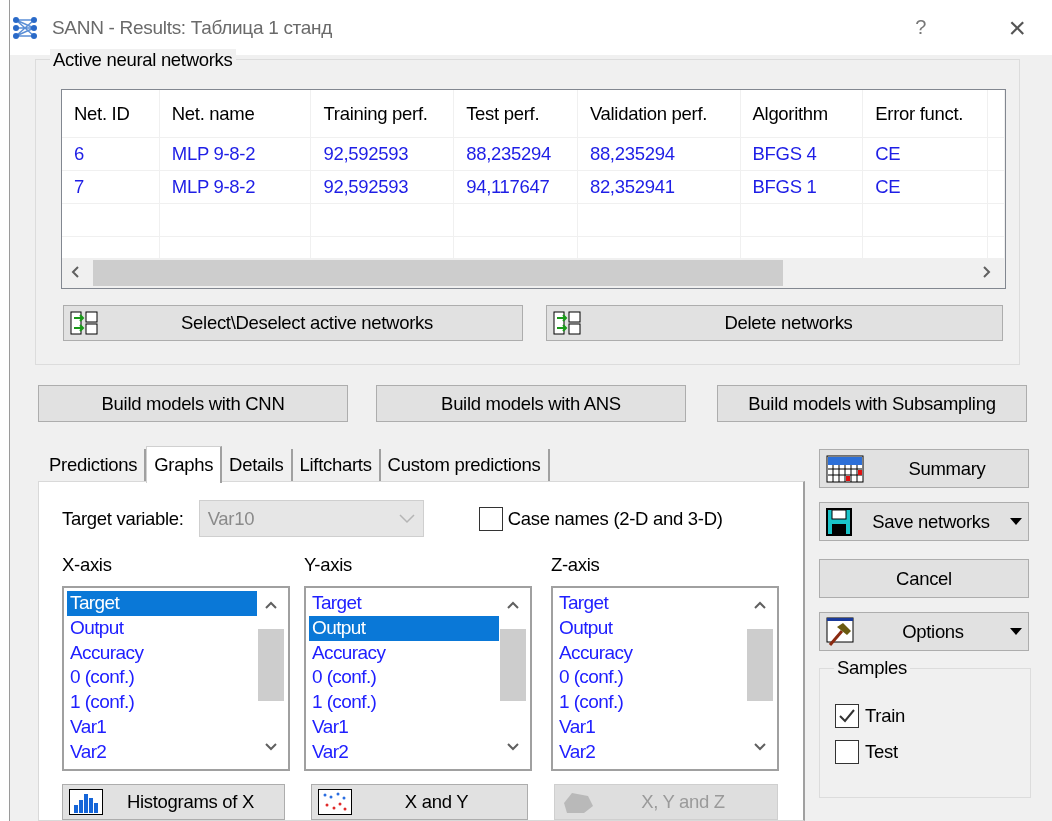  What do you see at coordinates (659, 187) in the screenshot?
I see `table-cell: 82,352941` at bounding box center [659, 187].